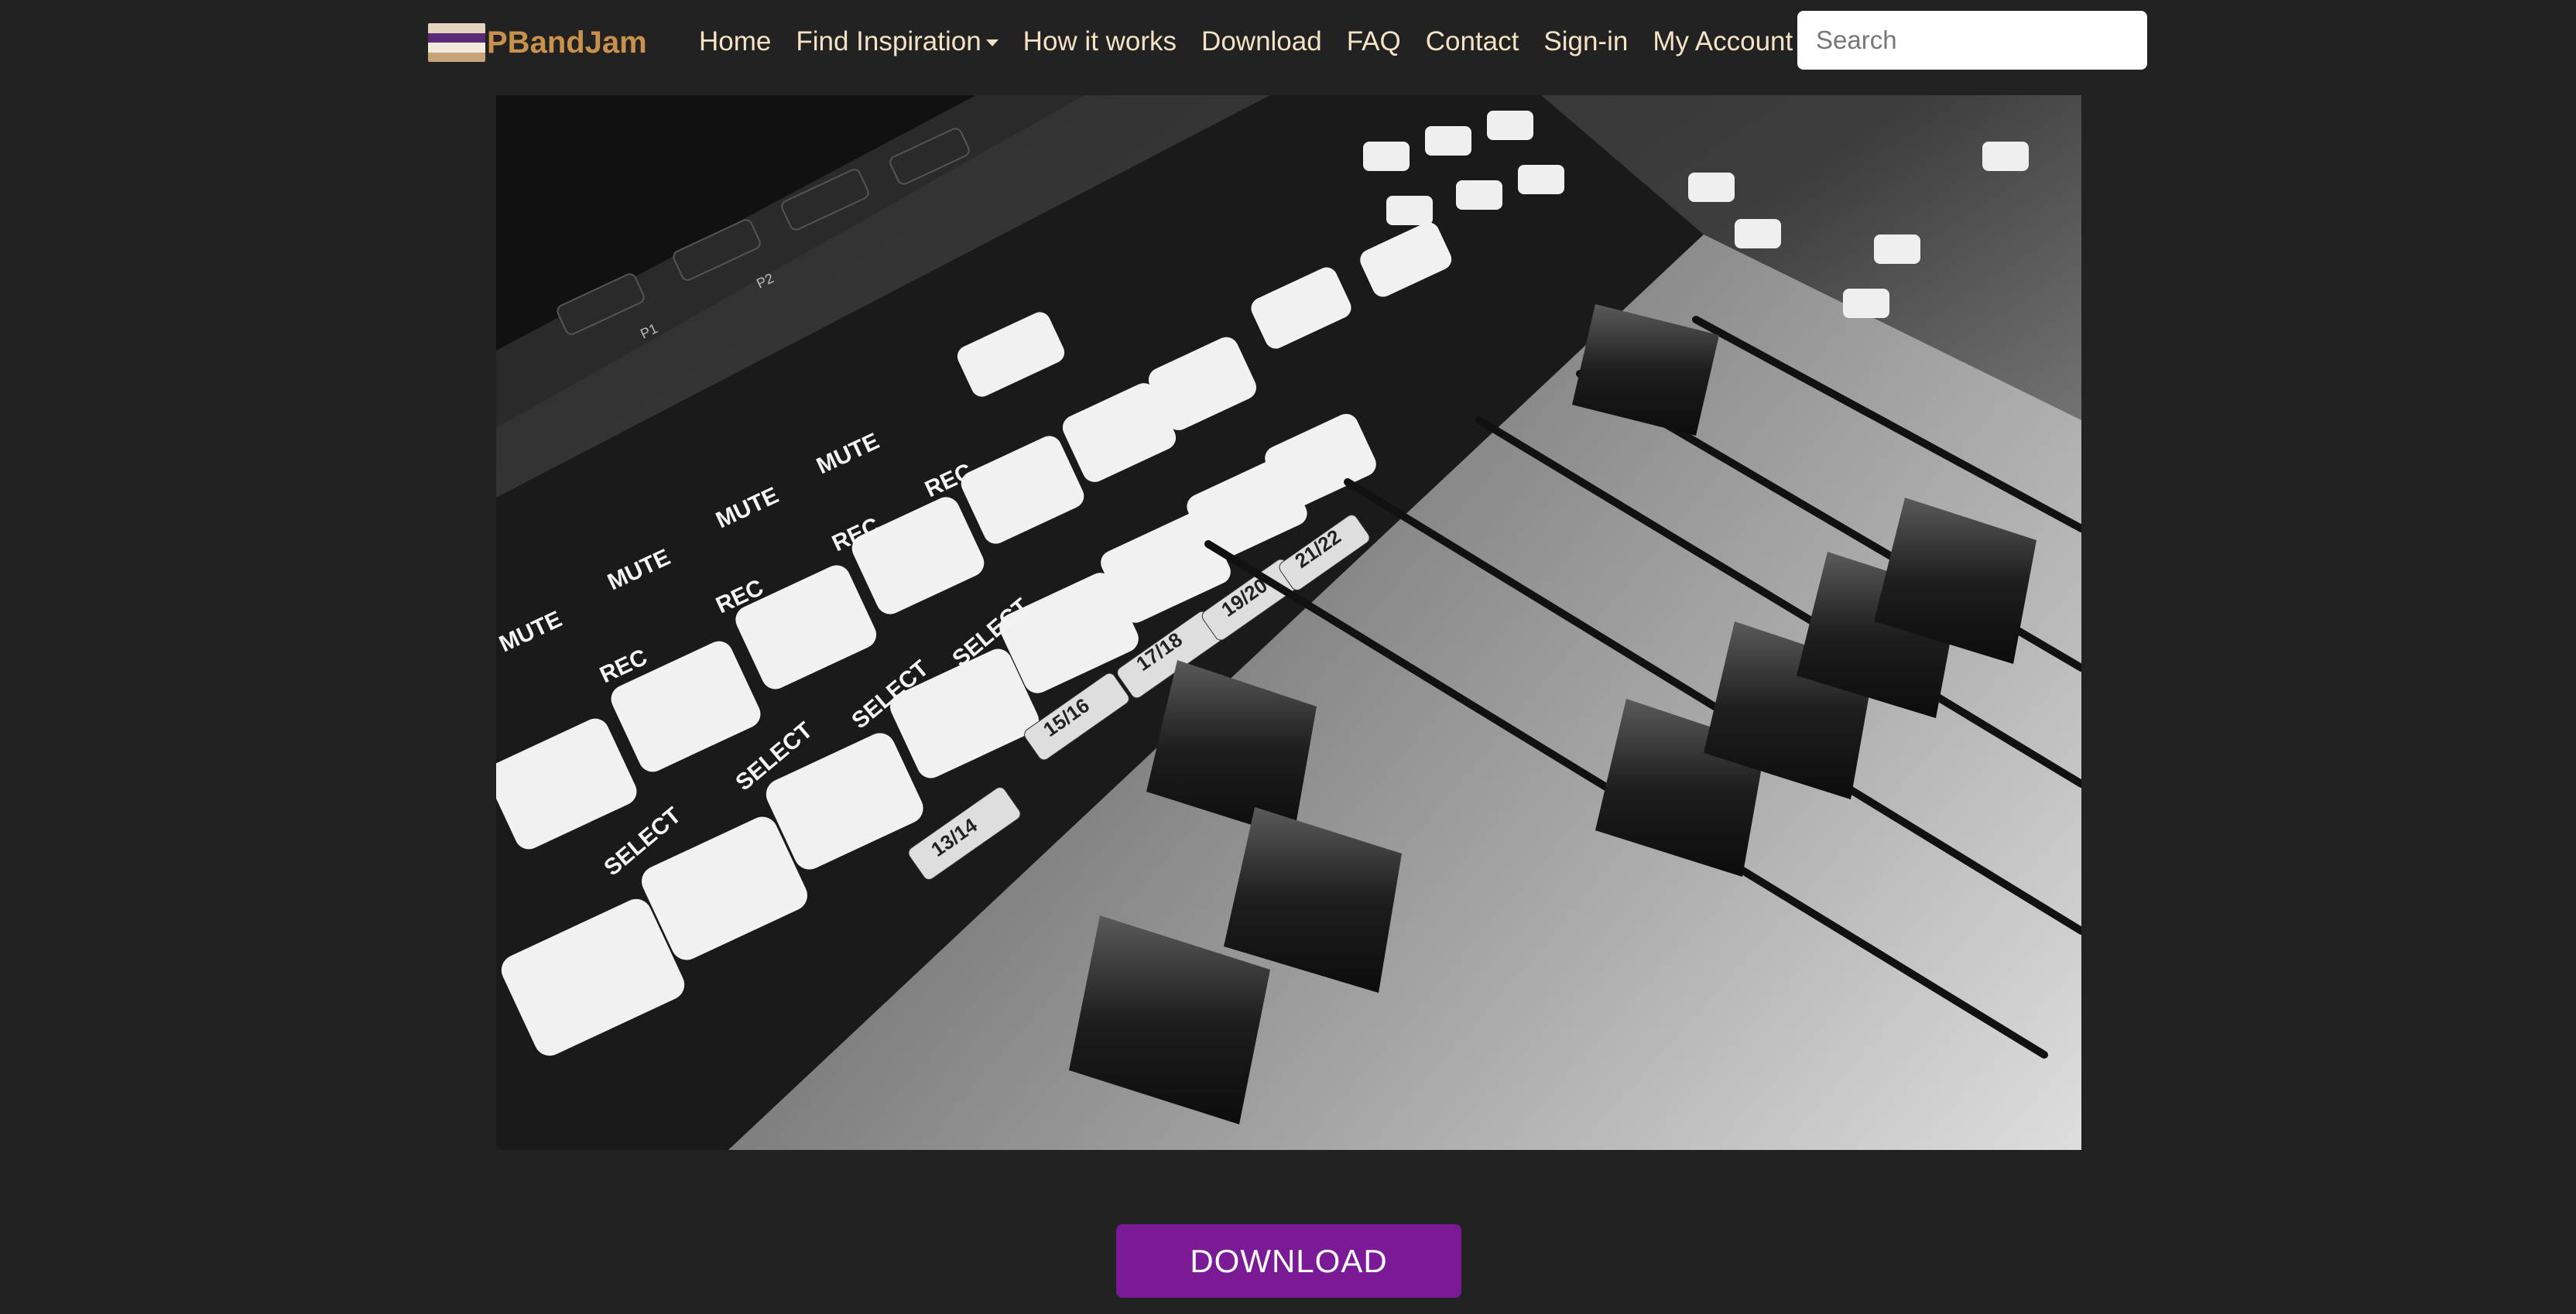 Image resolution: width=2576 pixels, height=1314 pixels. I want to click on brand-name: PBandJam, so click(567, 42).